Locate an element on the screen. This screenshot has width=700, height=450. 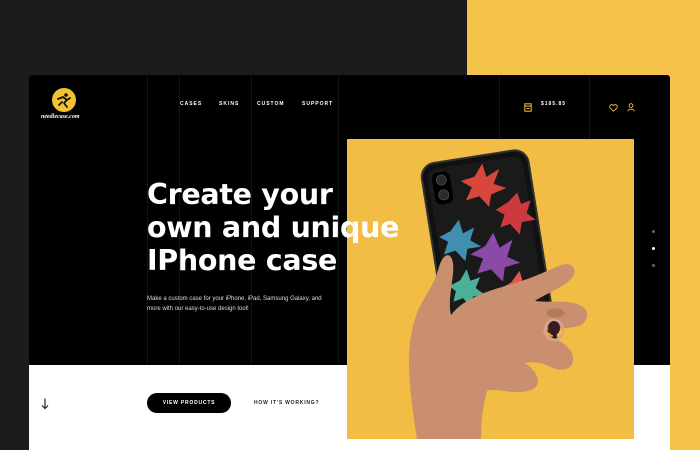
slider-dot-active is located at coordinates (653, 248).